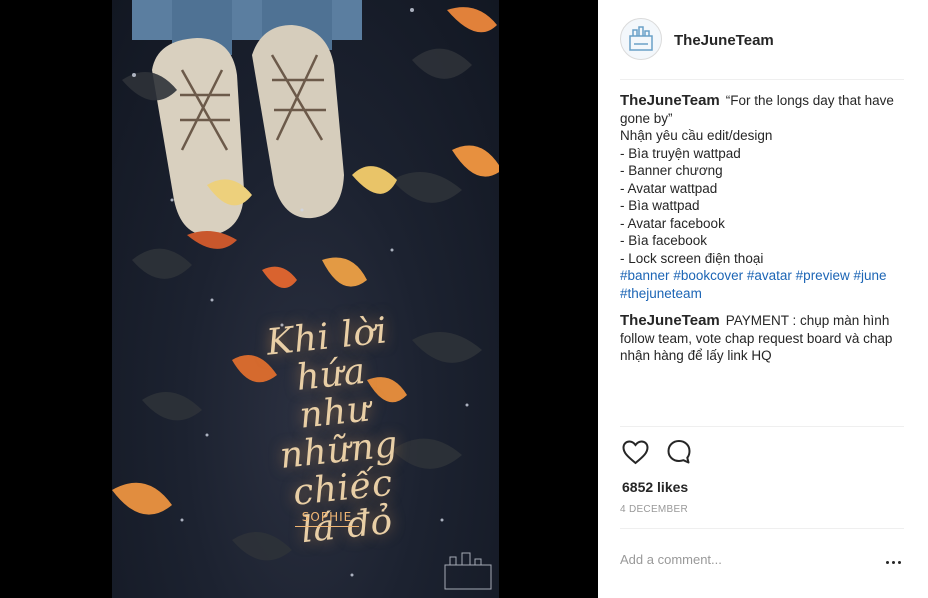 This screenshot has height=598, width=928. I want to click on more-options-button, so click(893, 562).